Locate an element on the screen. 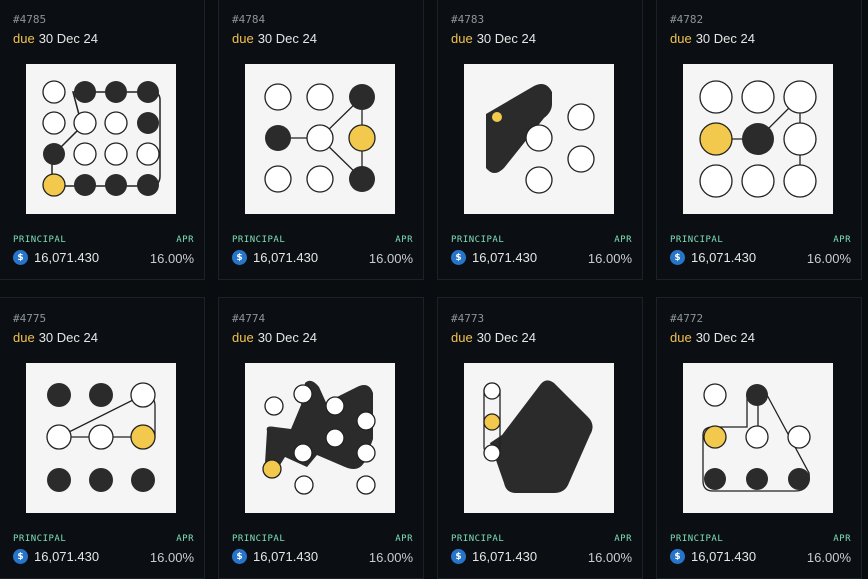  loan-id: #4782 is located at coordinates (687, 19).